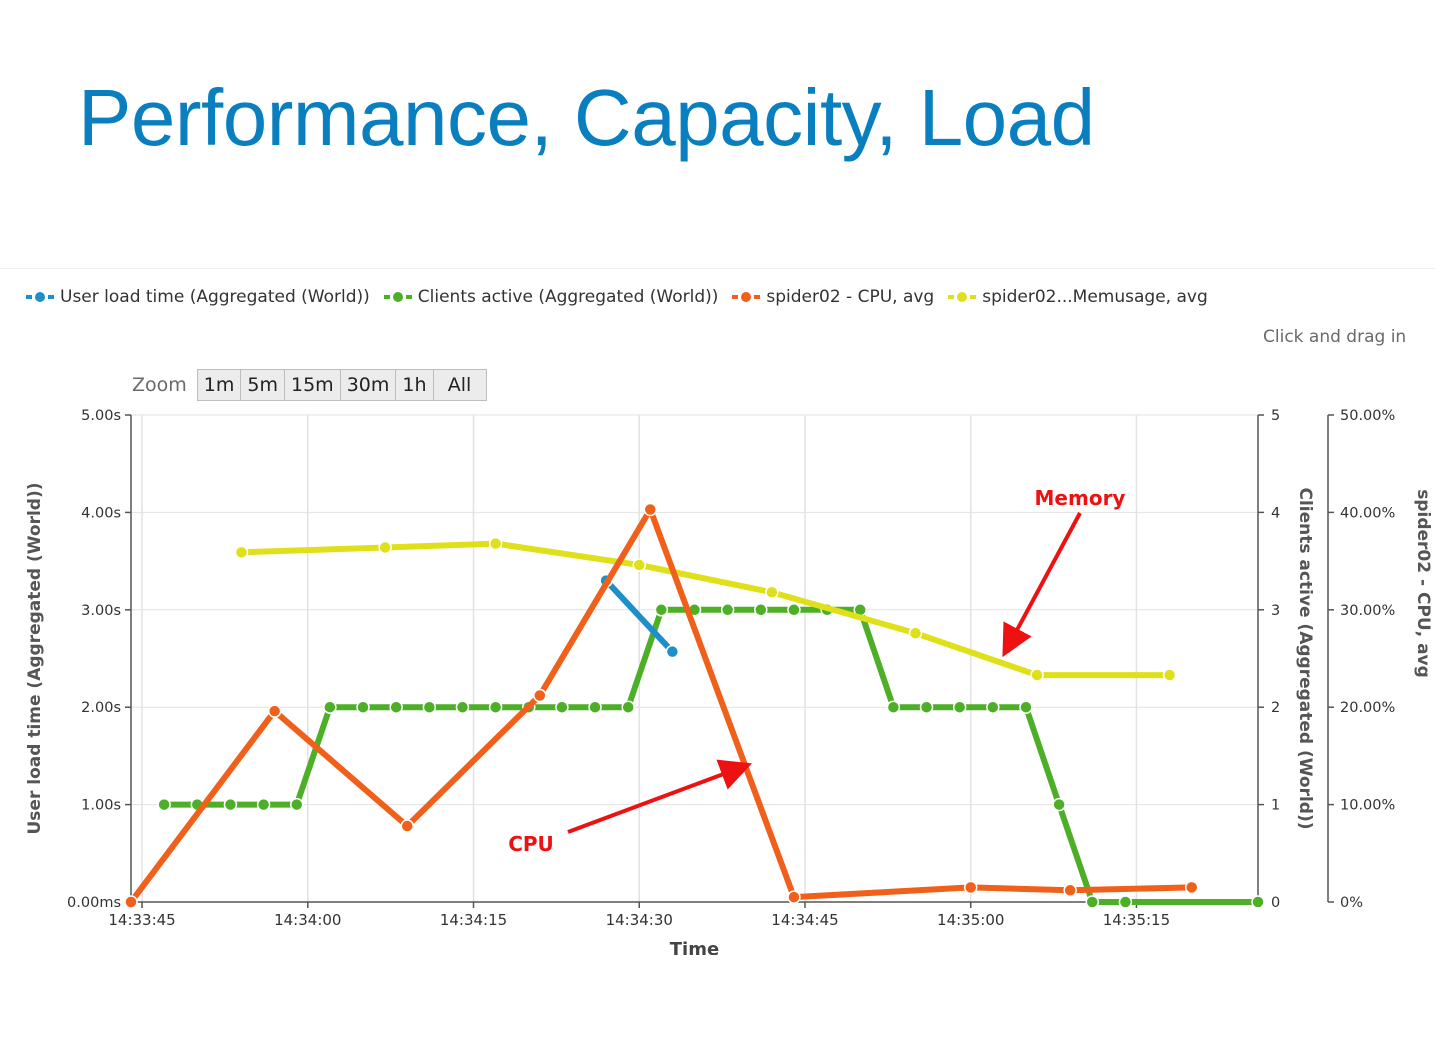 The width and height of the screenshot is (1435, 1047). I want to click on y-tick-label-right2: 10.00%, so click(1367, 806).